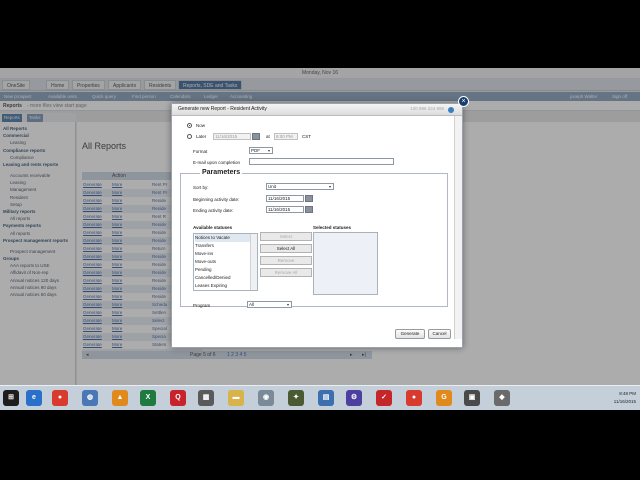  What do you see at coordinates (286, 136) in the screenshot?
I see `later-time-input: 8:00 PM` at bounding box center [286, 136].